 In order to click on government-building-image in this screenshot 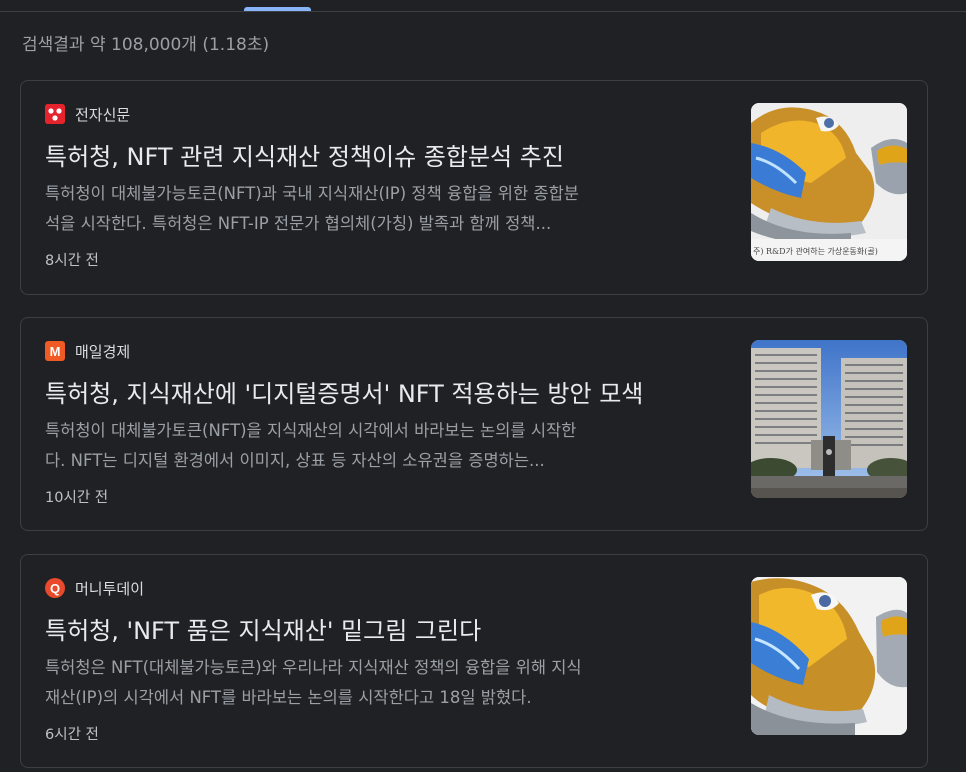, I will do `click(829, 419)`.